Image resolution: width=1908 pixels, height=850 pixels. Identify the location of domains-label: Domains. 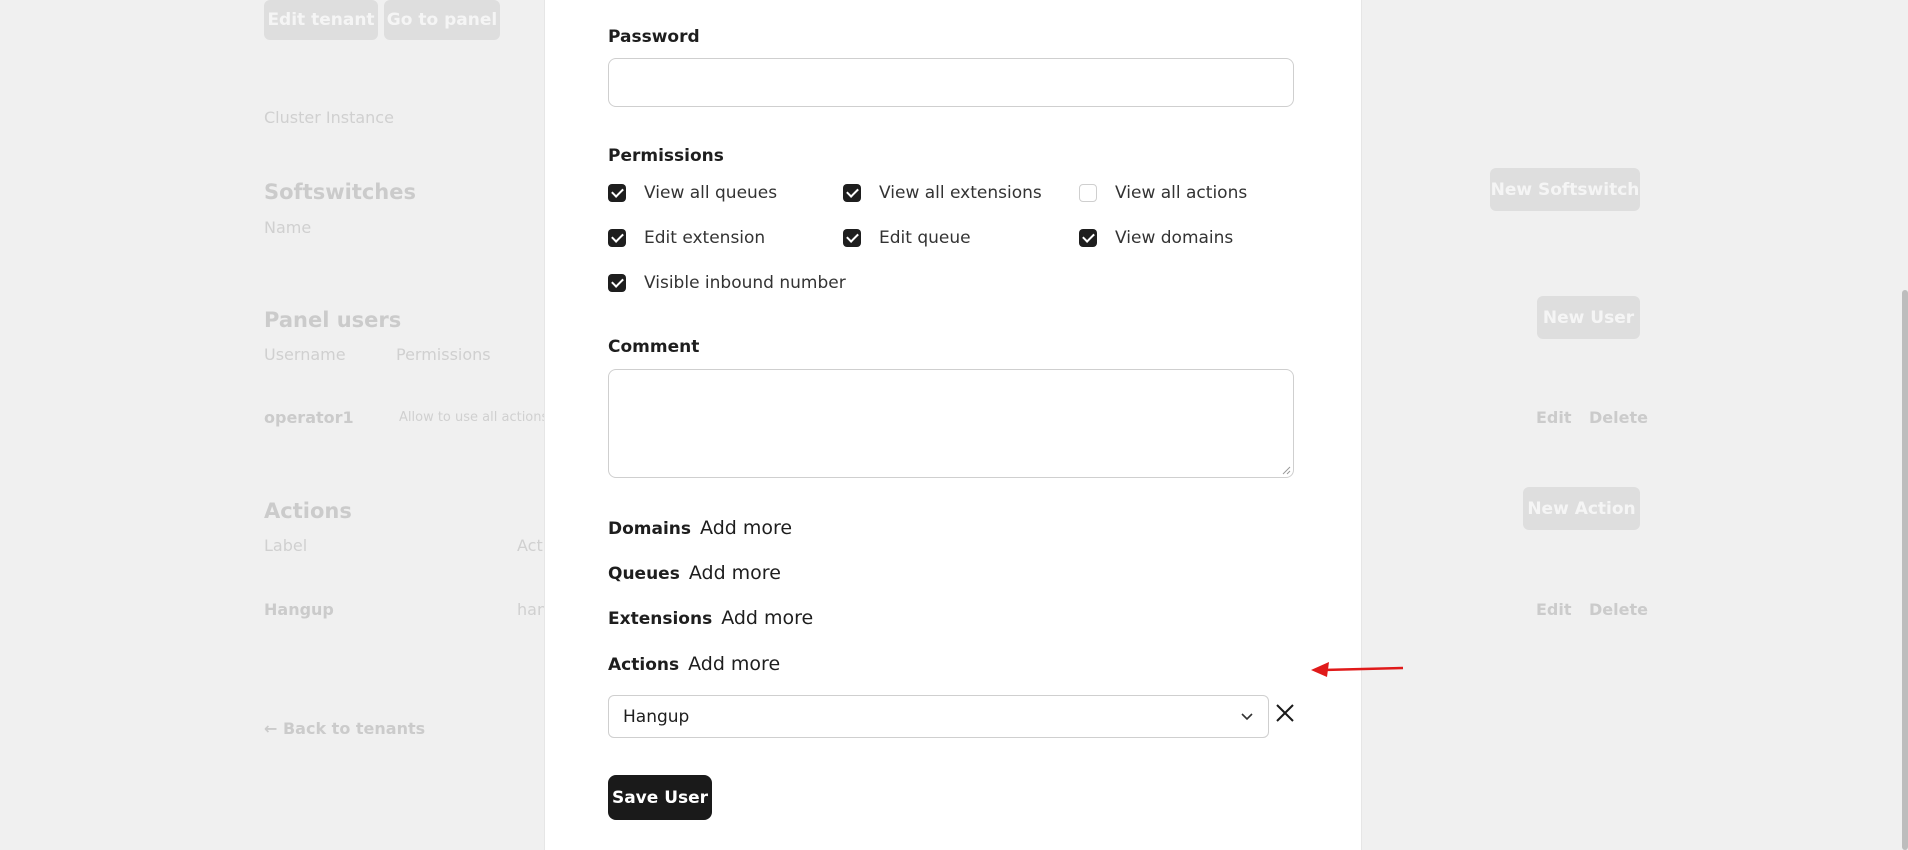
(650, 529).